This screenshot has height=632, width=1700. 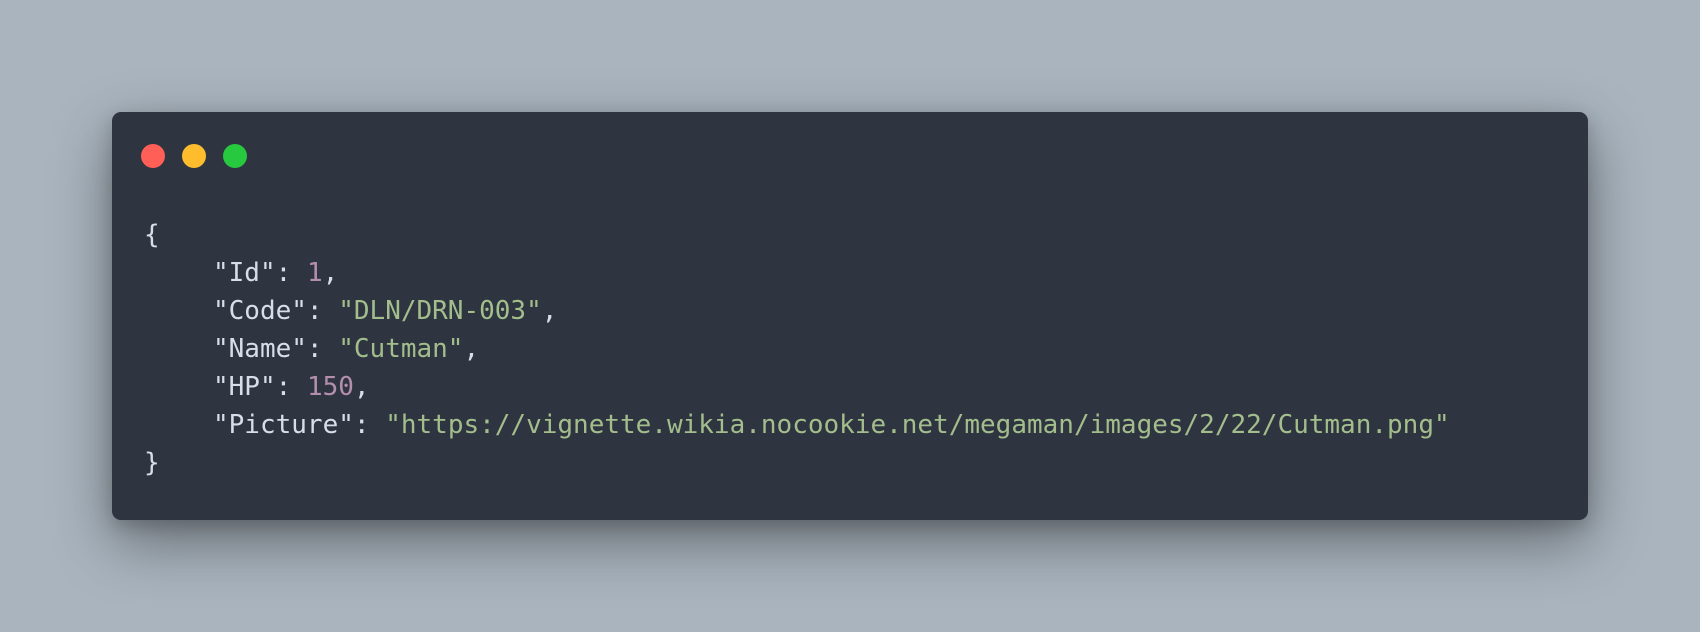 I want to click on value-name: "Cutman", so click(x=401, y=349).